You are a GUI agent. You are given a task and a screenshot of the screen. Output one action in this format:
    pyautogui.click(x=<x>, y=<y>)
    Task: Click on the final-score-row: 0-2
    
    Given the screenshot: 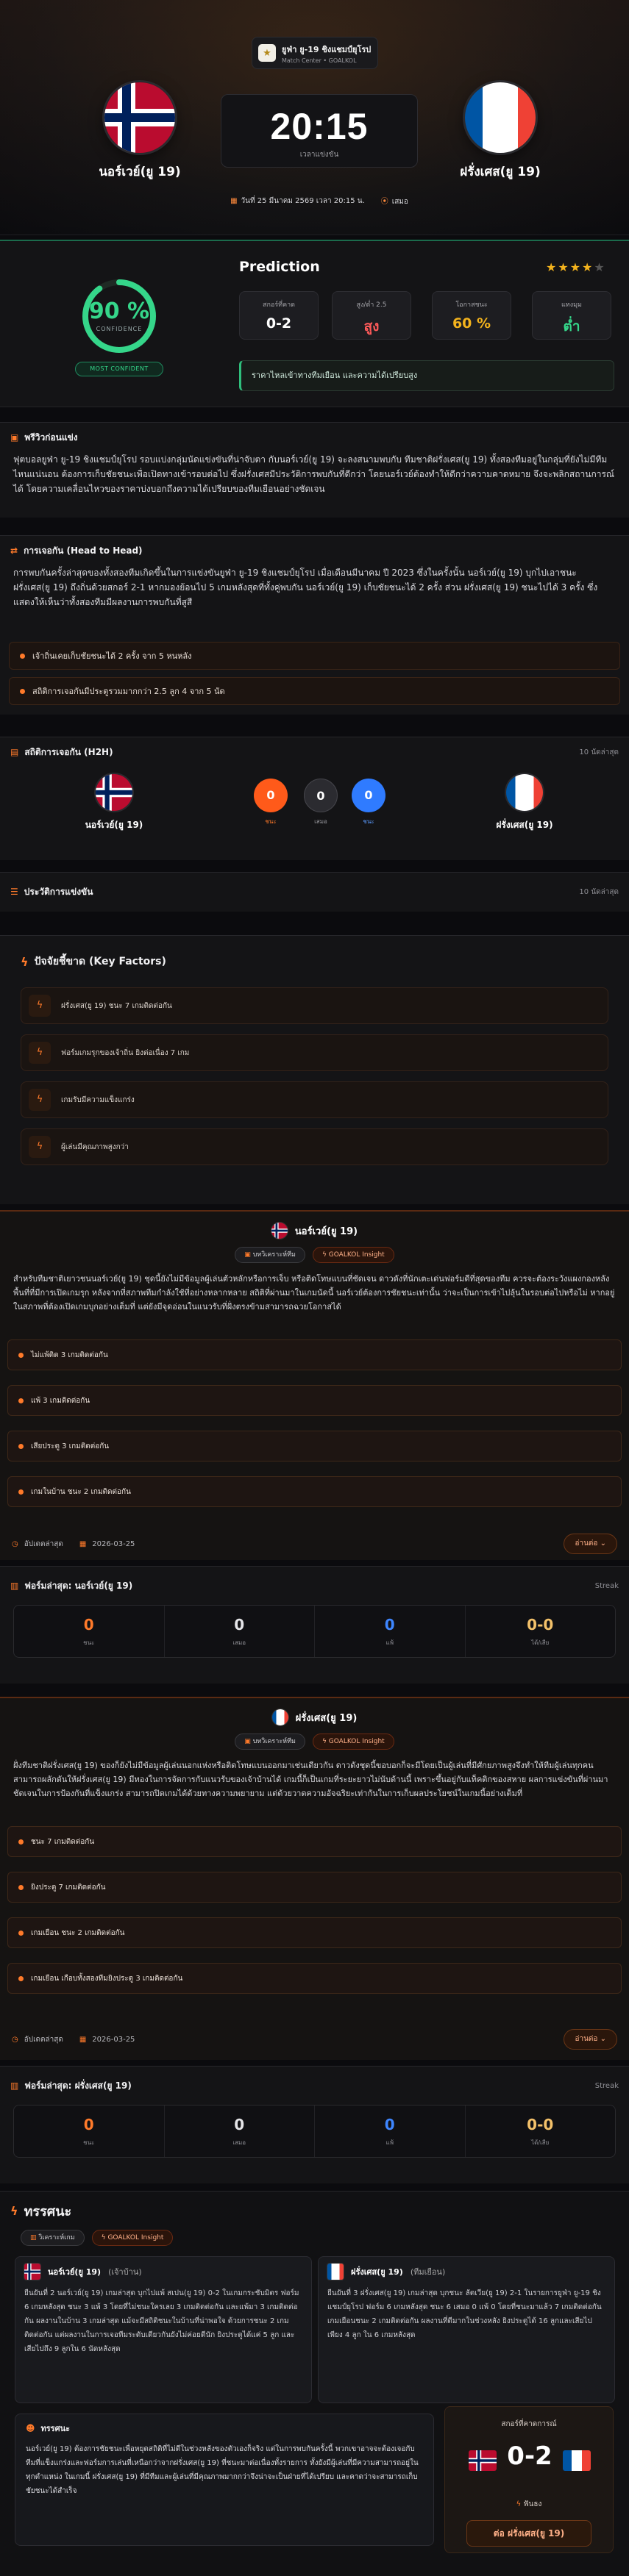 What is the action you would take?
    pyautogui.click(x=529, y=2460)
    